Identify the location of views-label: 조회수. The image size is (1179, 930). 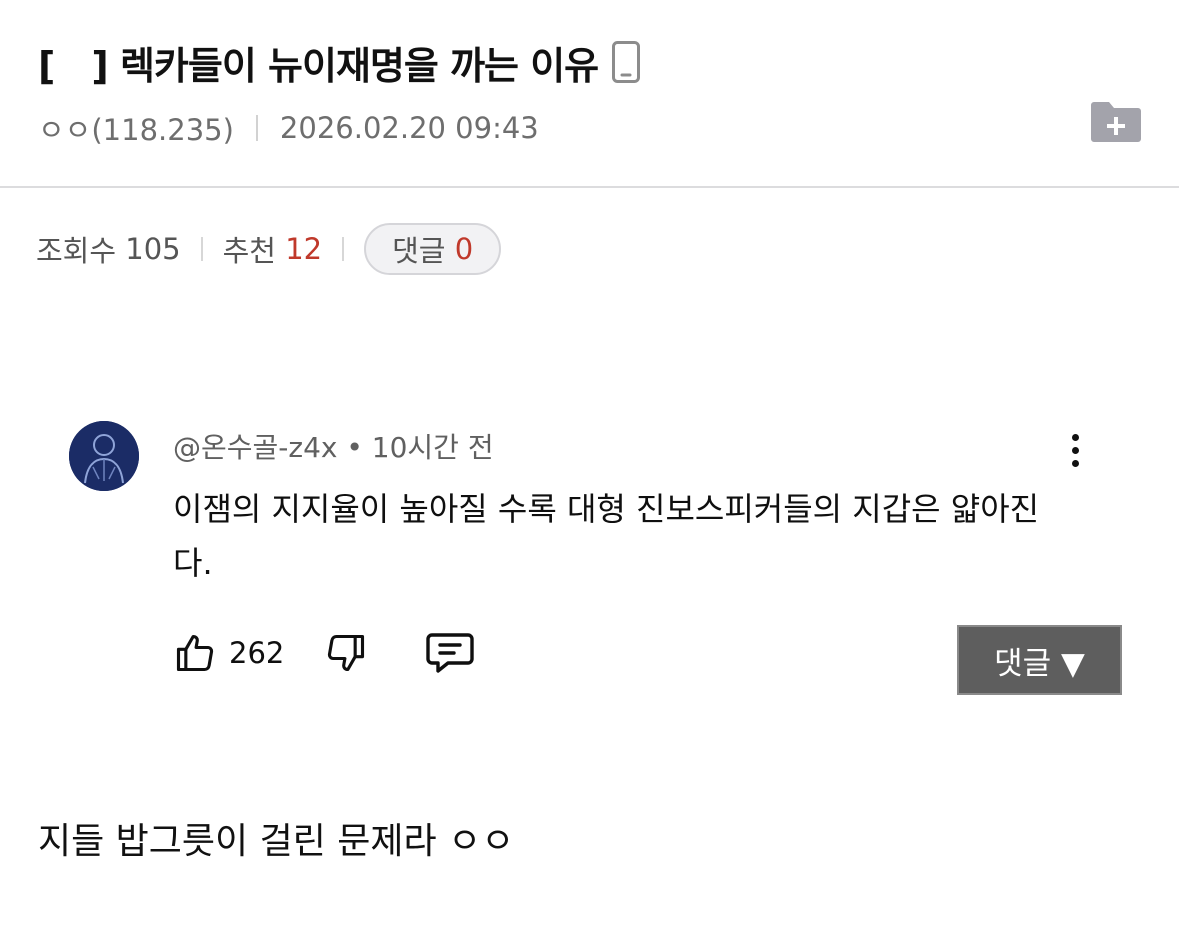
(76, 251).